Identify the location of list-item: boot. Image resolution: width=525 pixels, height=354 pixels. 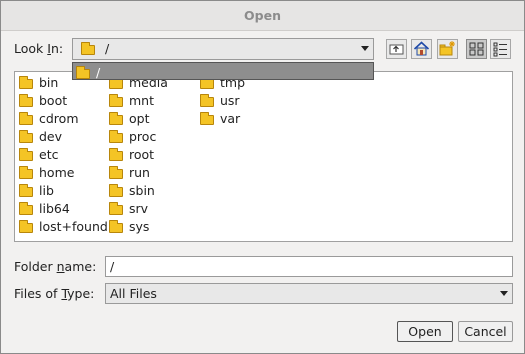
(42, 101).